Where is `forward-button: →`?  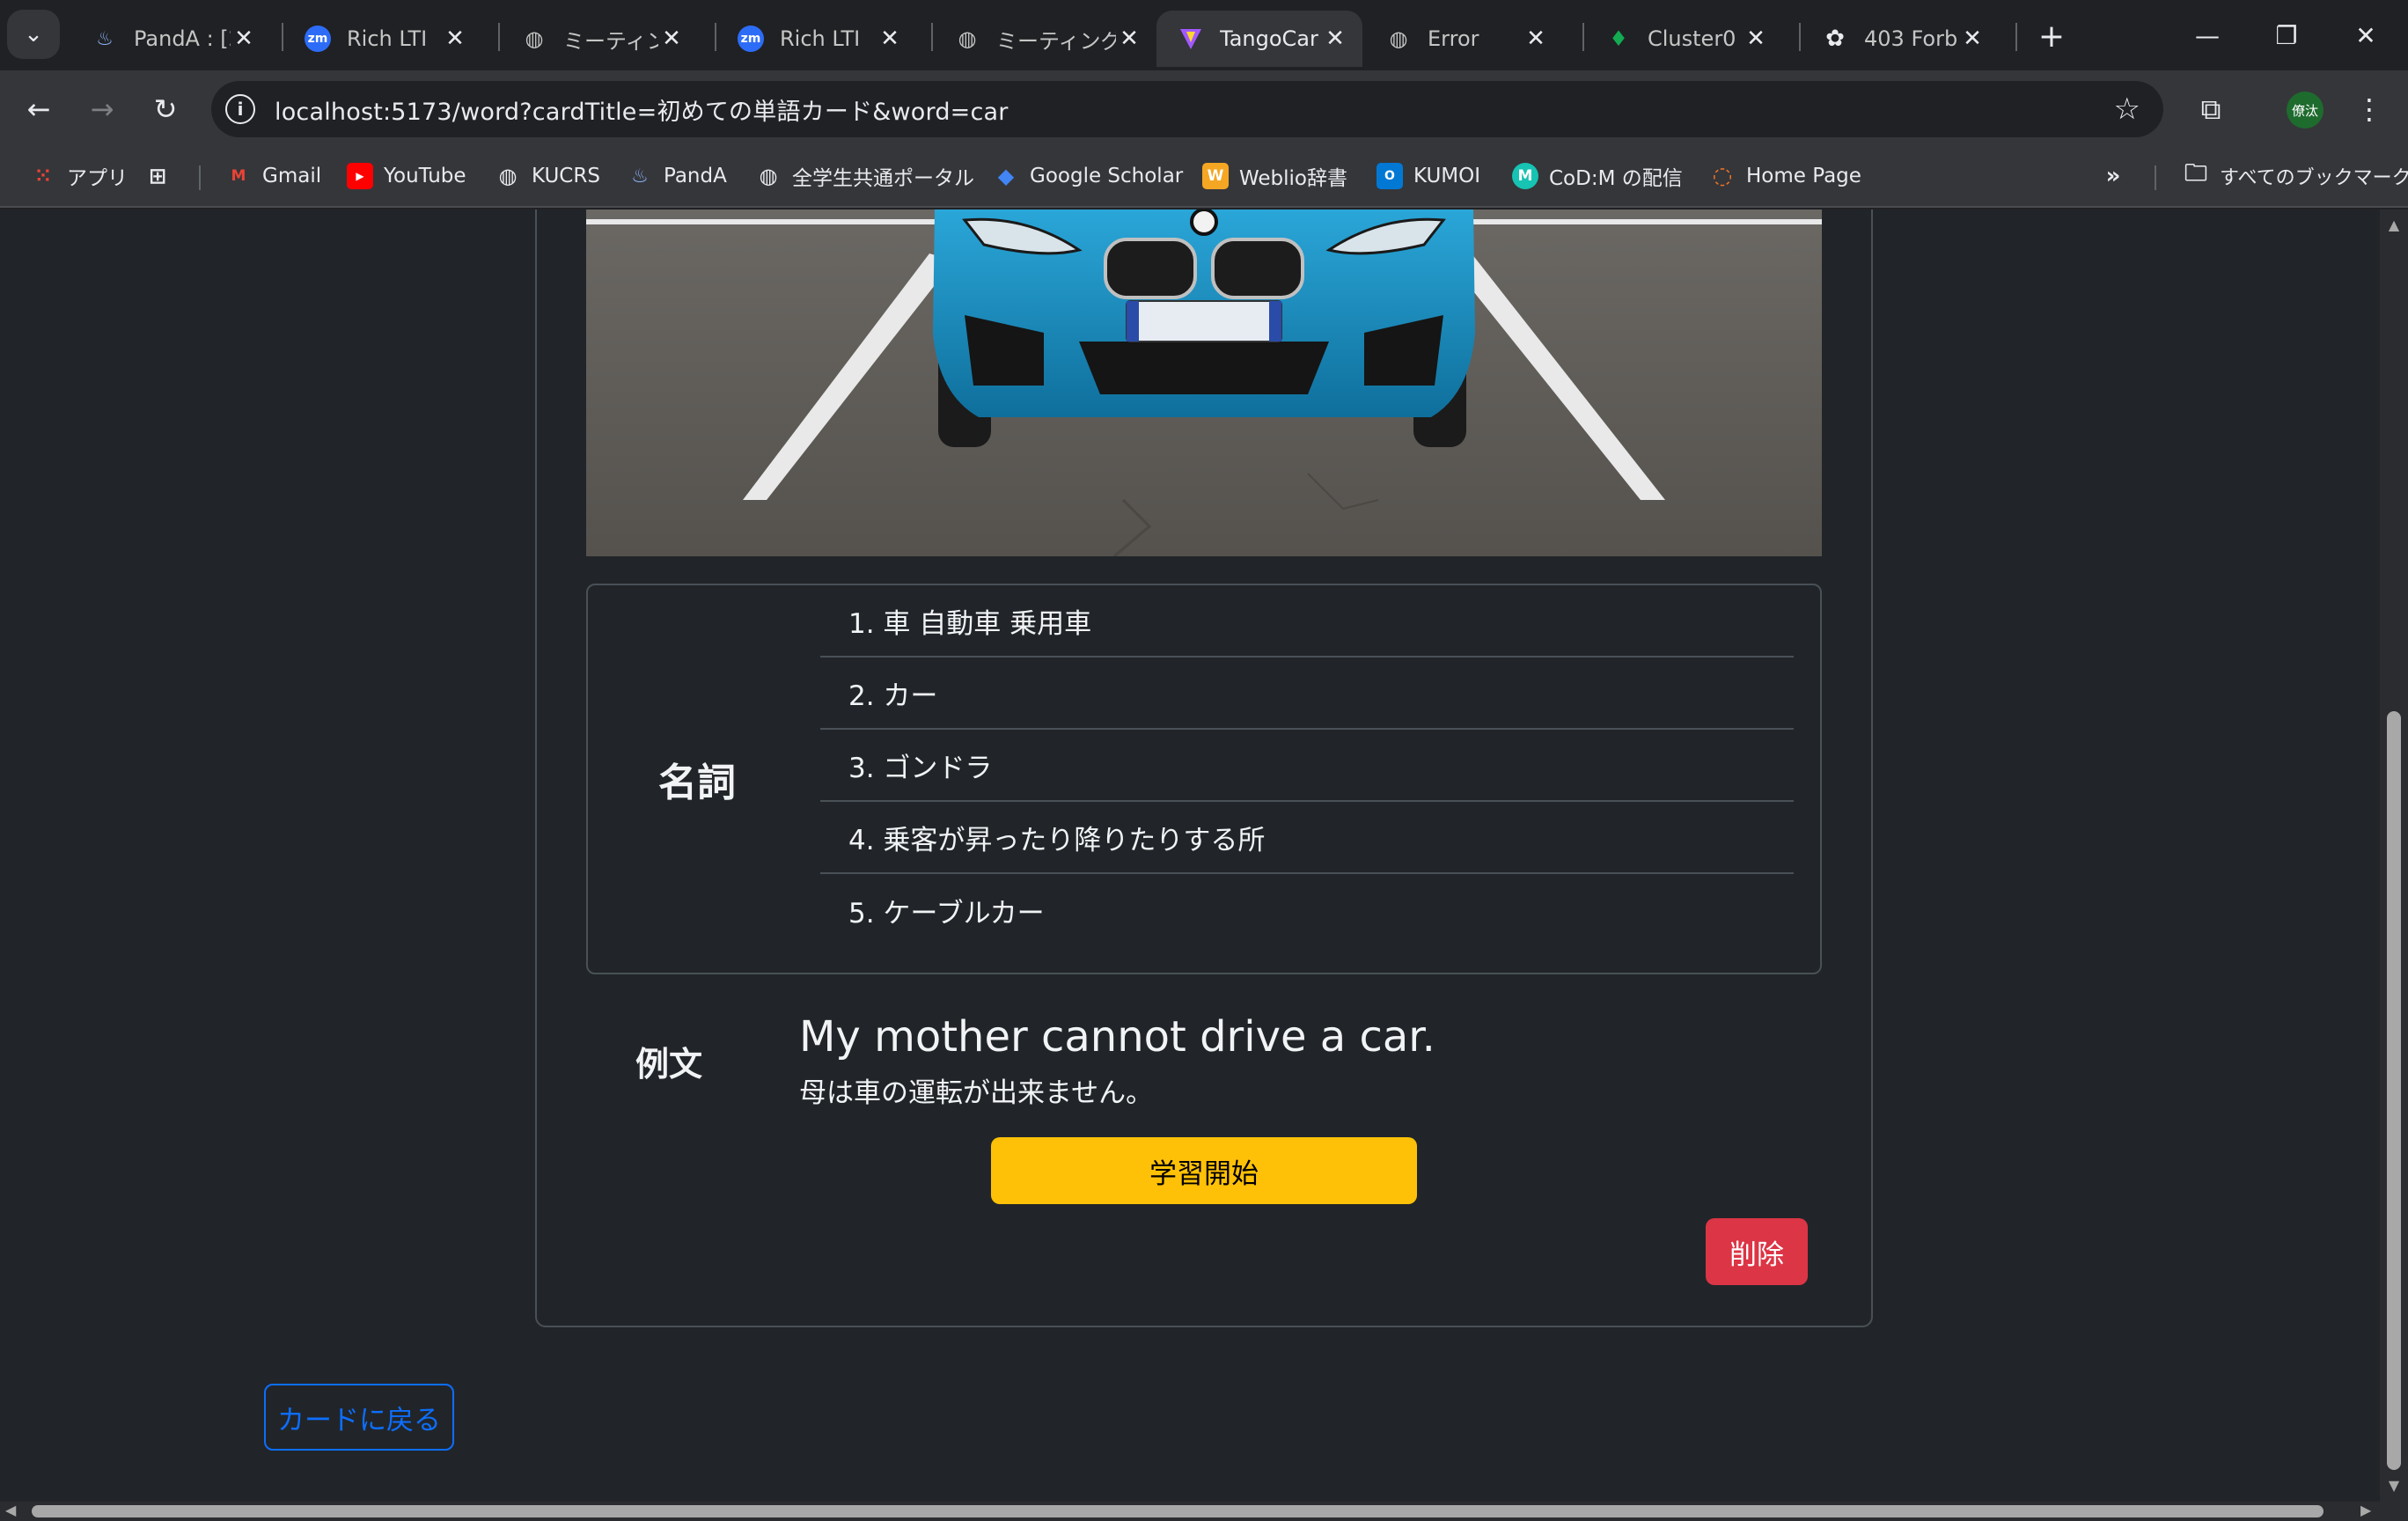
forward-button: → is located at coordinates (102, 109).